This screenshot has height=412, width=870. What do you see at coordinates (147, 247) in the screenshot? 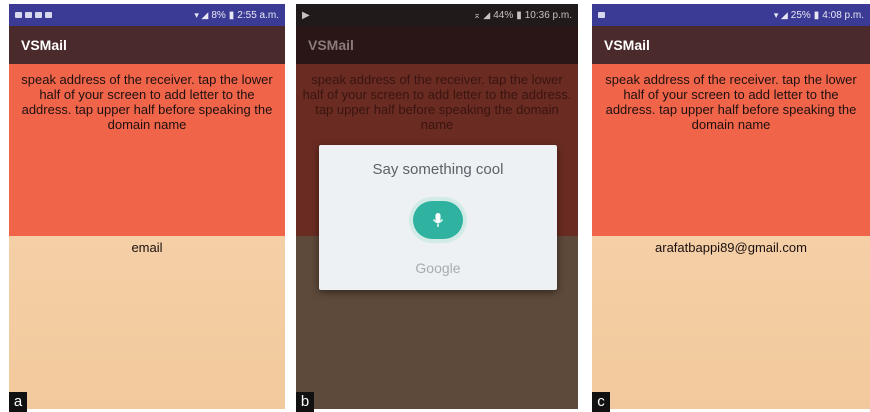
I see `address-field-text: email` at bounding box center [147, 247].